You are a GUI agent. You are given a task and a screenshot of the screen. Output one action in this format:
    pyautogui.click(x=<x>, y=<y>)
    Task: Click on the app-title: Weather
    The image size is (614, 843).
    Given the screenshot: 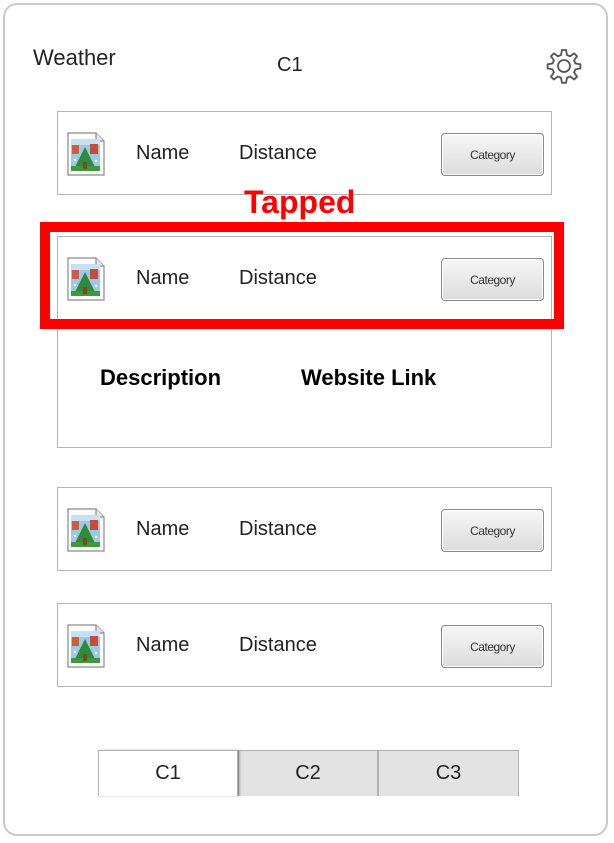 What is the action you would take?
    pyautogui.click(x=74, y=57)
    